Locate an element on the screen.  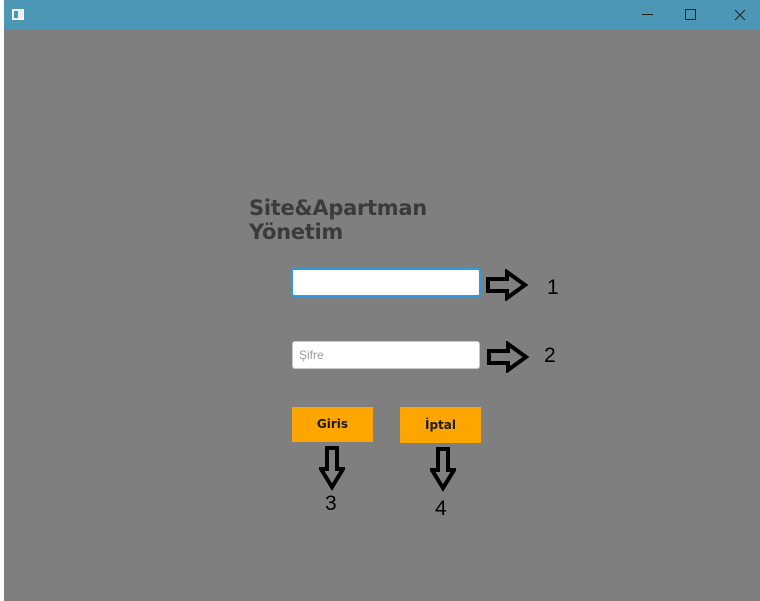
annotation-label-3: 3 is located at coordinates (331, 503).